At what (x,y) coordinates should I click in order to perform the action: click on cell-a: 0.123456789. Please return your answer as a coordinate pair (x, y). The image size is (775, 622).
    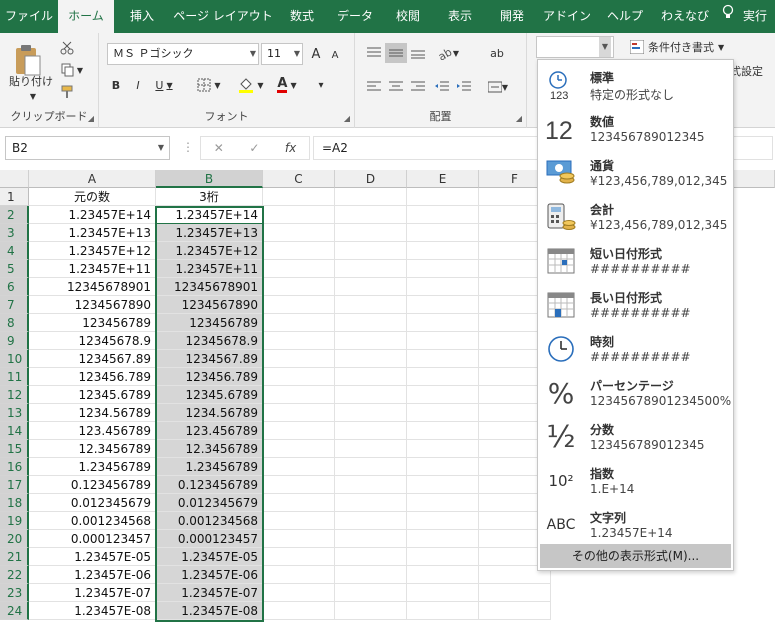
    Looking at the image, I should click on (92, 485).